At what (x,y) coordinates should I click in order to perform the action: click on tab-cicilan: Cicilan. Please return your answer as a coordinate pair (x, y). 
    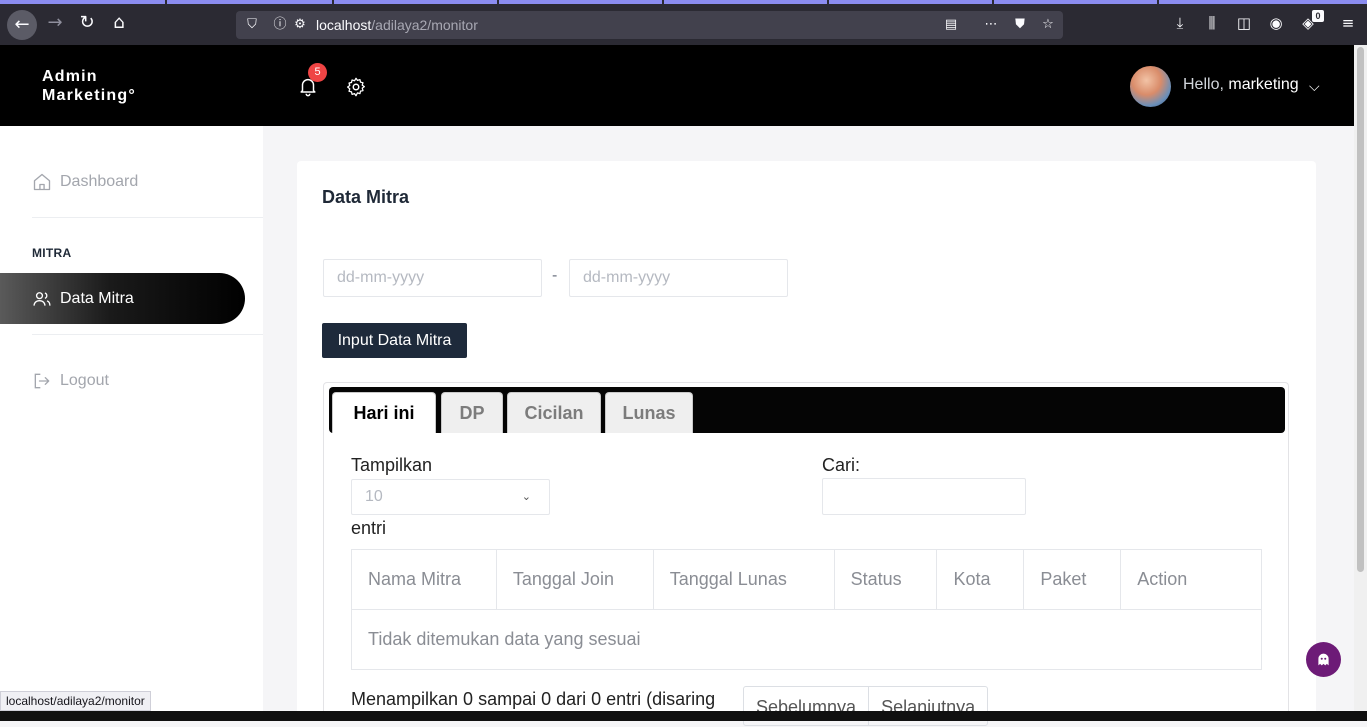
    Looking at the image, I should click on (554, 412).